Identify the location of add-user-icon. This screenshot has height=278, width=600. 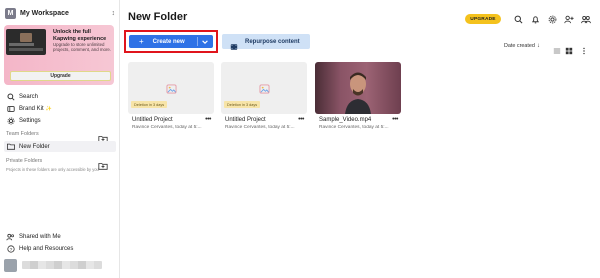
(569, 19).